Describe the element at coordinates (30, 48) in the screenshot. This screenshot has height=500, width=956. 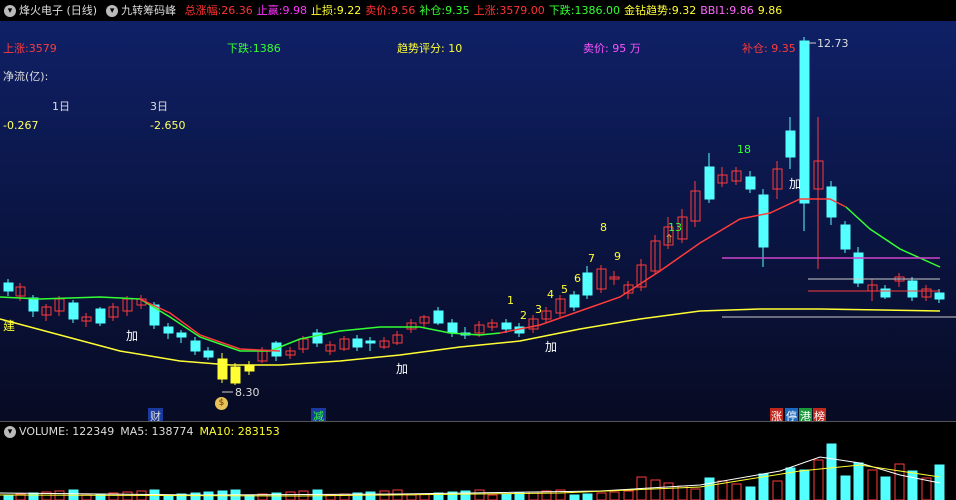
I see `up-count: 上涨:3579` at that location.